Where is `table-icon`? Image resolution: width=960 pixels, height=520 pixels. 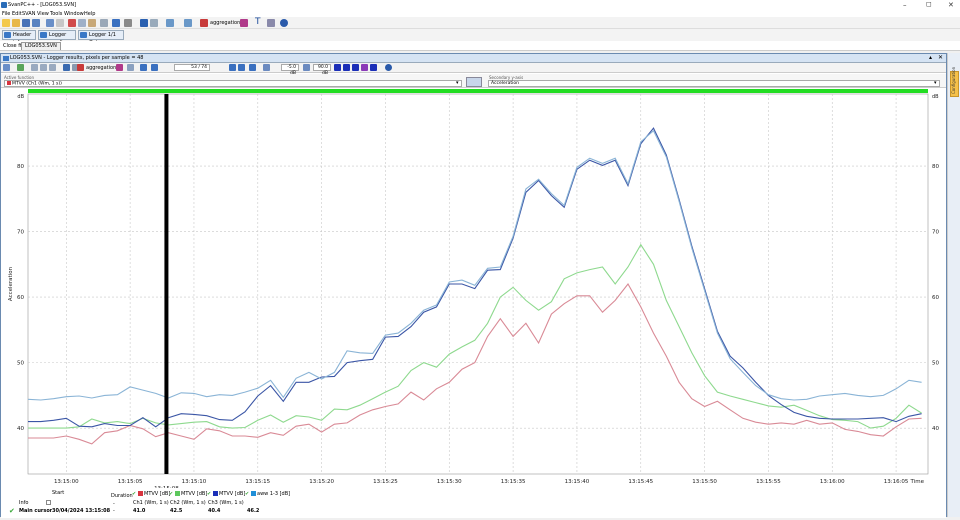 table-icon is located at coordinates (144, 23).